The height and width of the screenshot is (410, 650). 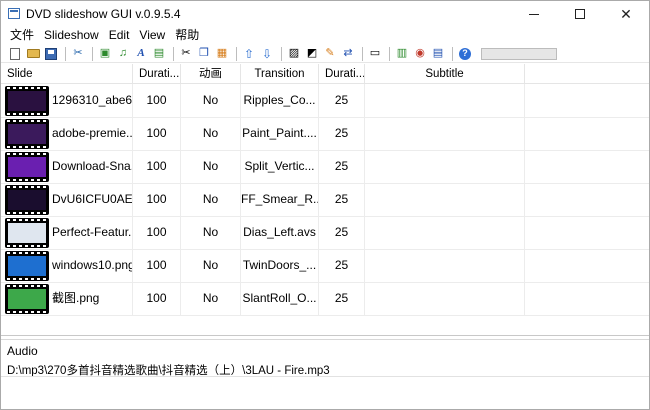 I want to click on help-button: ?, so click(x=465, y=54).